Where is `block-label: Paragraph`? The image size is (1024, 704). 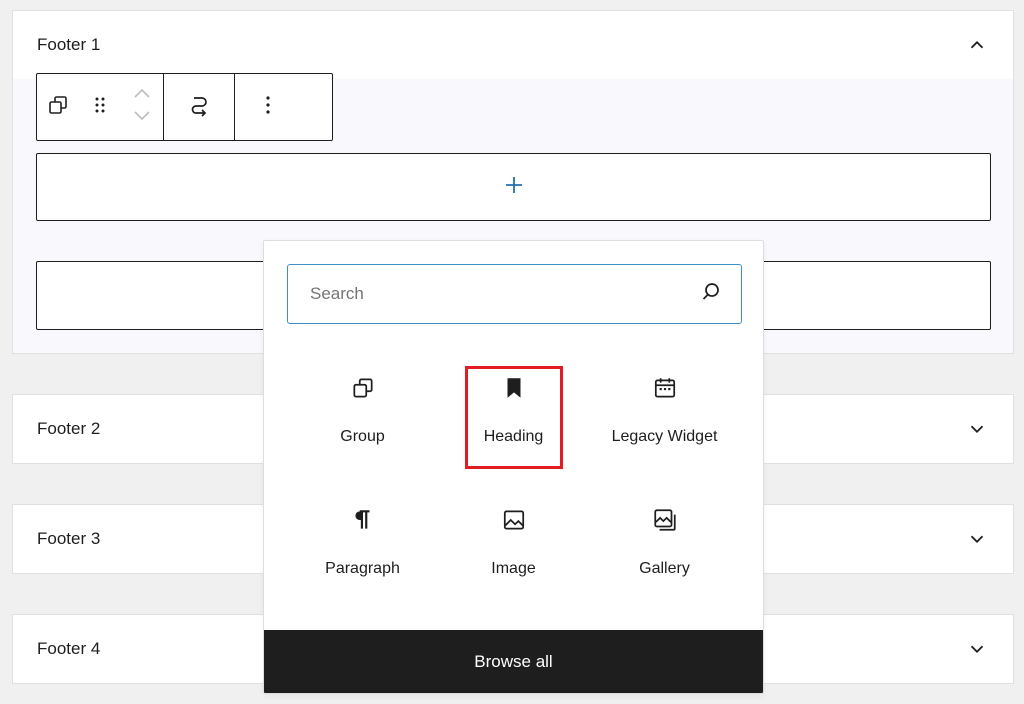
block-label: Paragraph is located at coordinates (362, 568).